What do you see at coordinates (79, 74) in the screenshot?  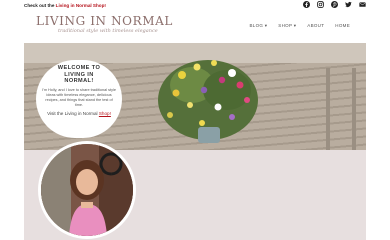 I see `welcome-title: WELCOME TO LIVING IN NORMAL!` at bounding box center [79, 74].